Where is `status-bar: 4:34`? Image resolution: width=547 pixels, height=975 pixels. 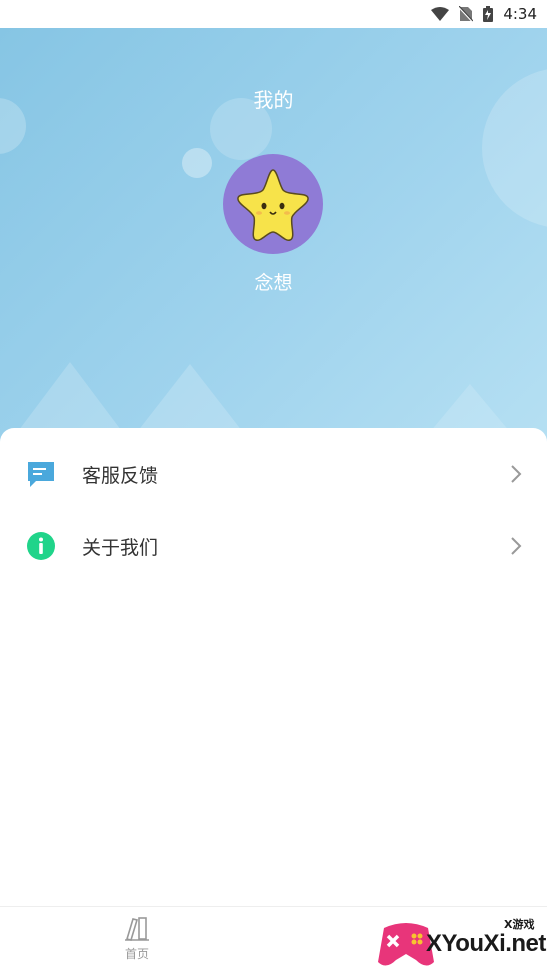
status-bar: 4:34 is located at coordinates (273, 14).